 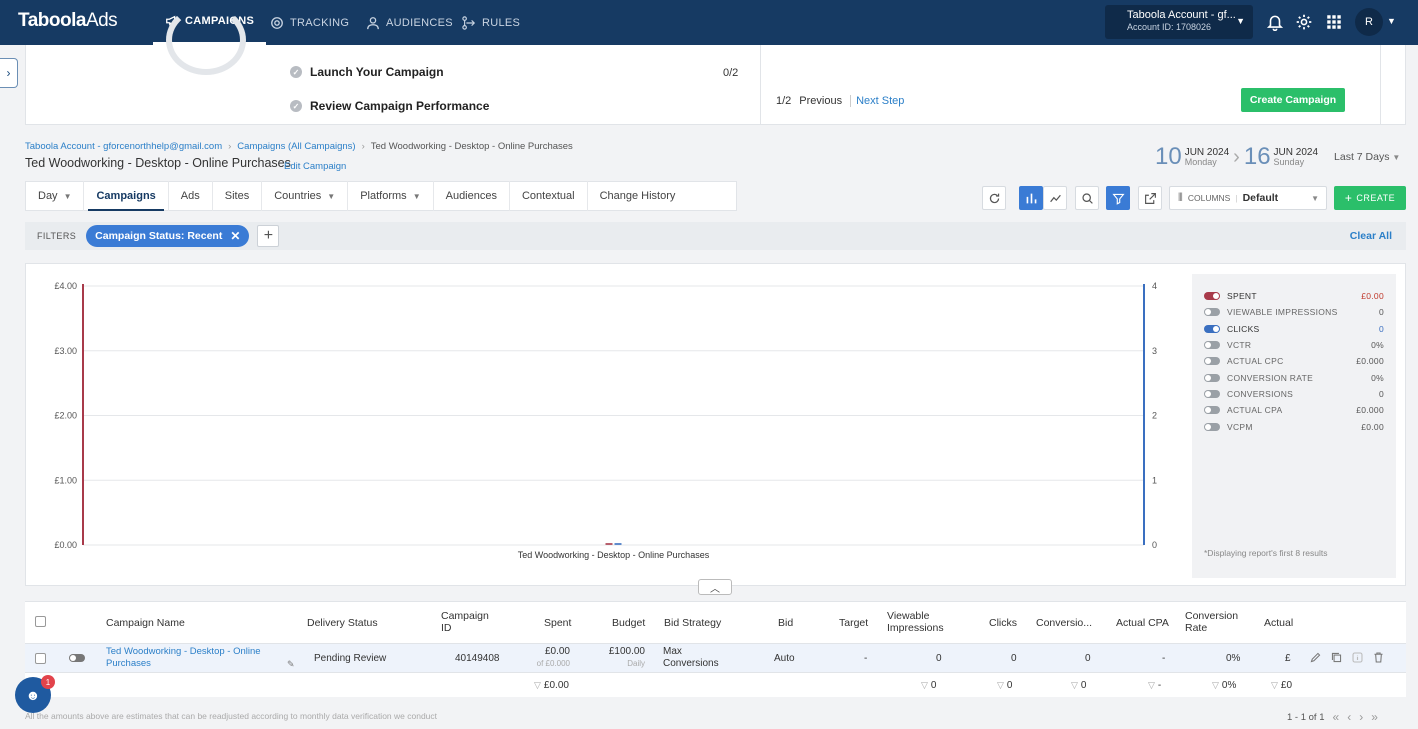 What do you see at coordinates (994, 198) in the screenshot?
I see `refresh-button` at bounding box center [994, 198].